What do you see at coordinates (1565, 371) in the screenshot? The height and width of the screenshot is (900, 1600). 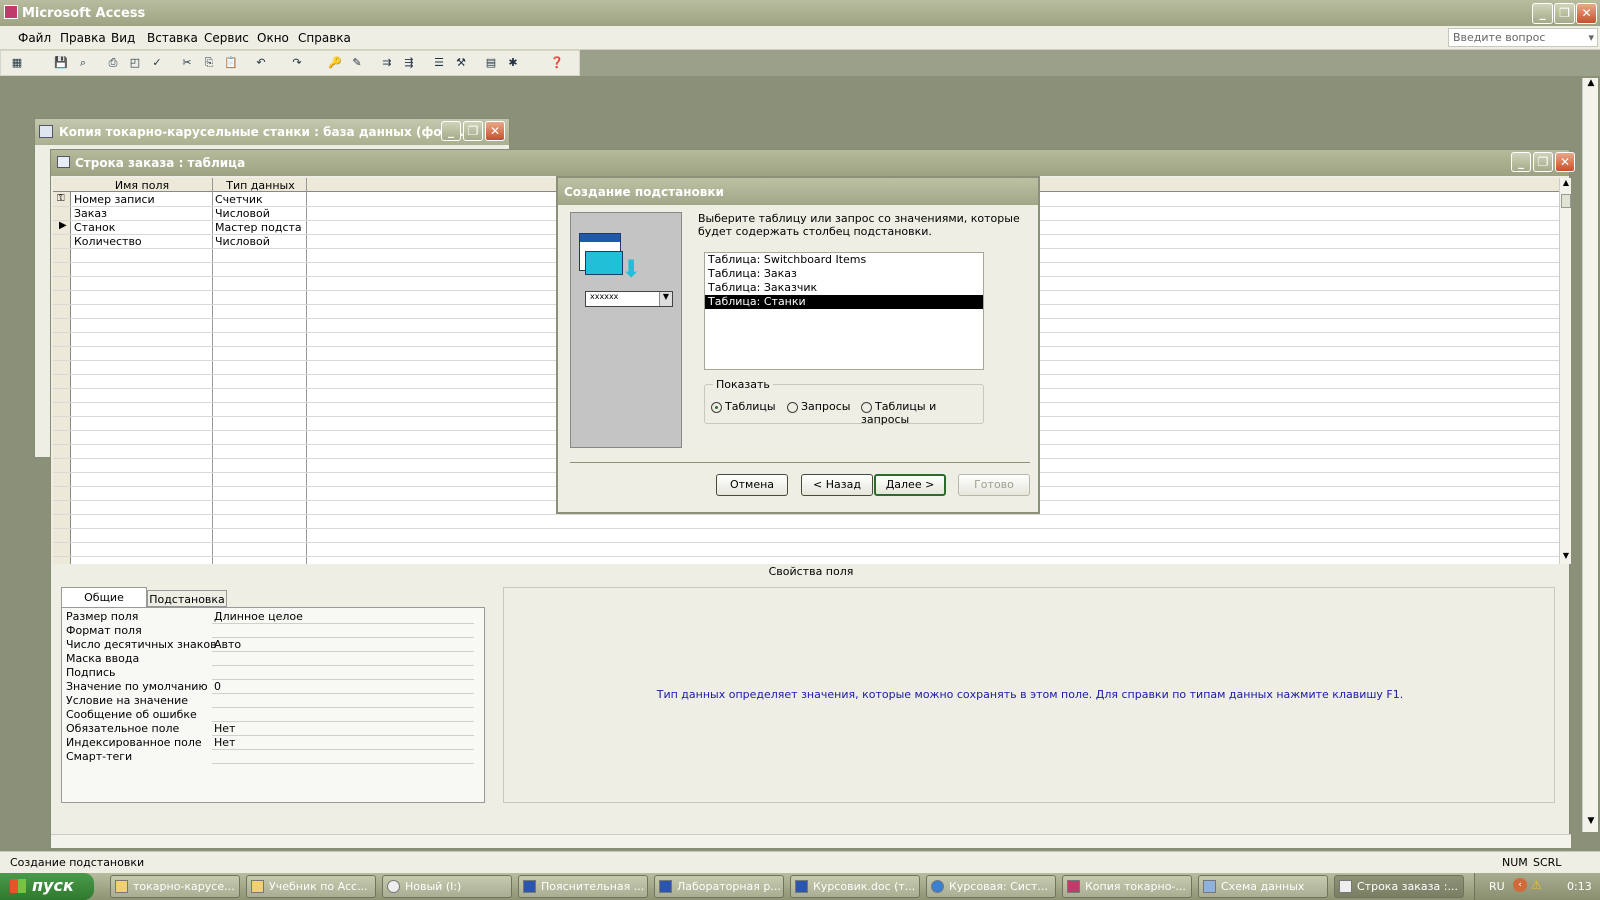 I see `grid-vertical-scrollbar: ▲ ▼` at bounding box center [1565, 371].